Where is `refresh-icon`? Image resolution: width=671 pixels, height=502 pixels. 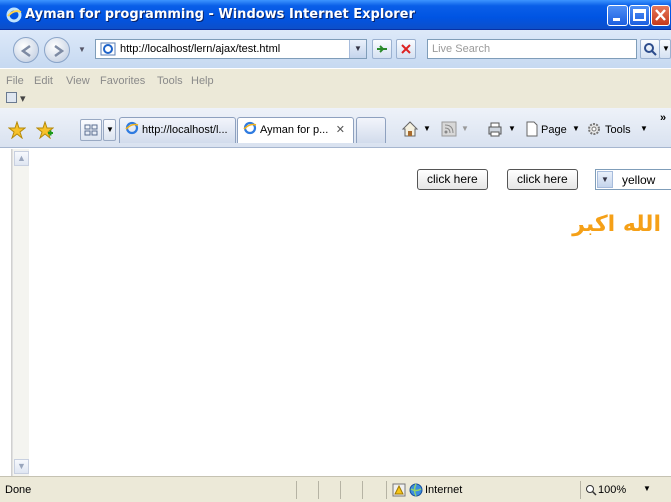
refresh-icon is located at coordinates (382, 49).